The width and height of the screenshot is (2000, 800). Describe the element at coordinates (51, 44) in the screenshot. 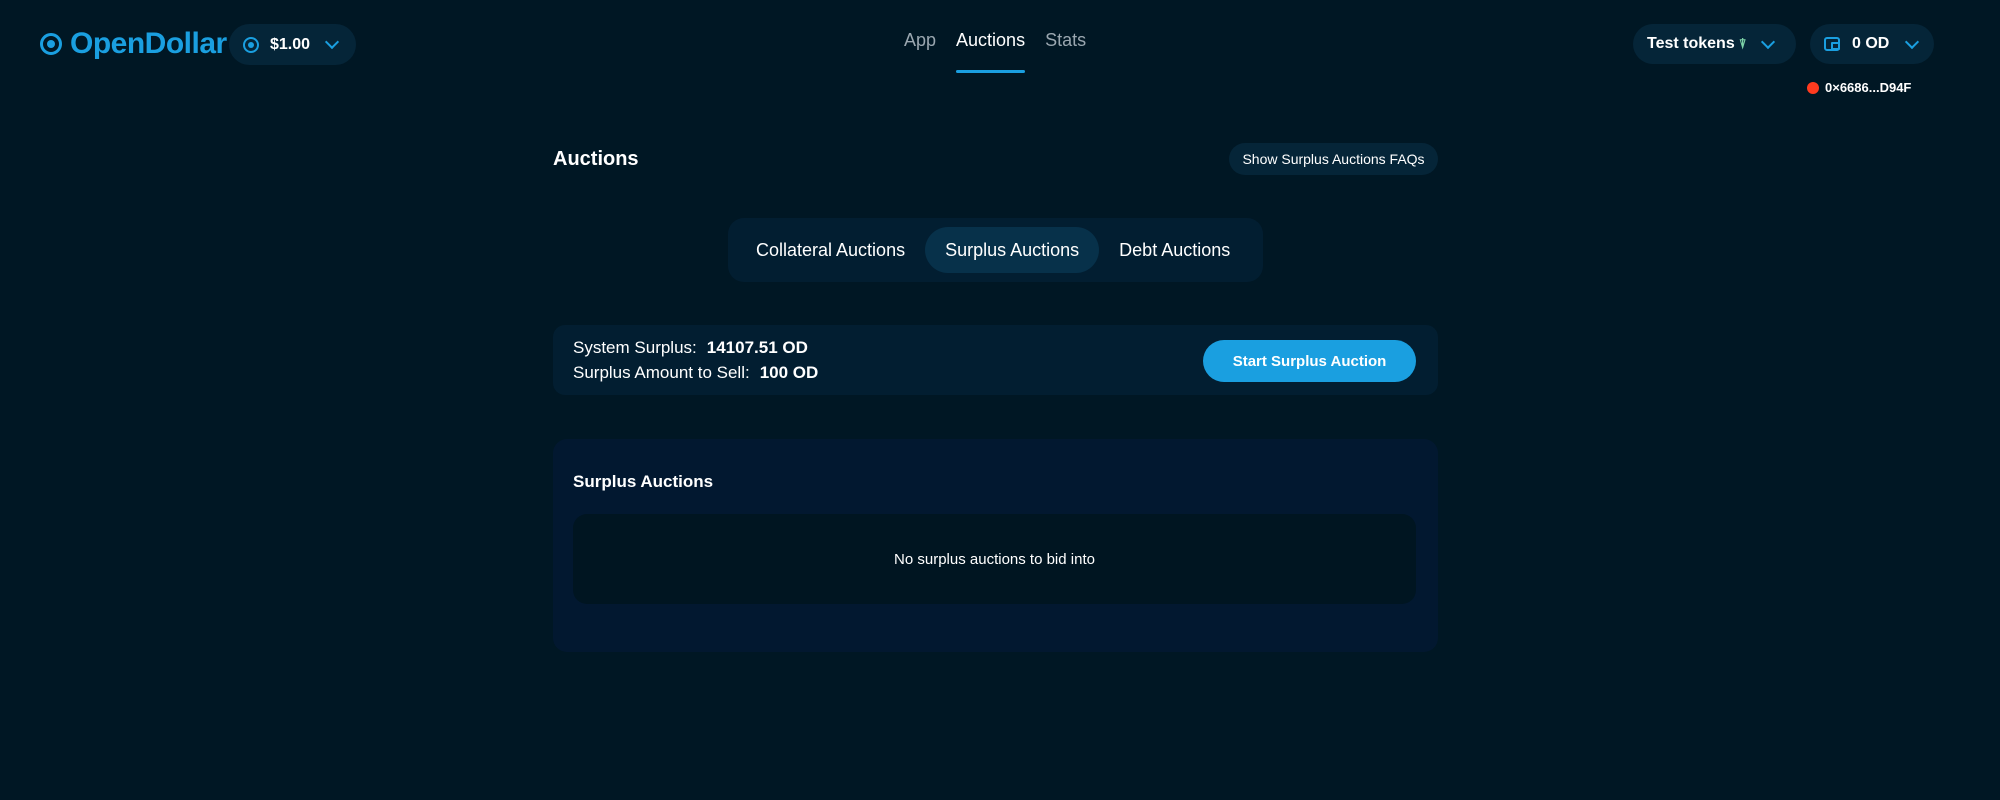

I see `logo-icon` at that location.